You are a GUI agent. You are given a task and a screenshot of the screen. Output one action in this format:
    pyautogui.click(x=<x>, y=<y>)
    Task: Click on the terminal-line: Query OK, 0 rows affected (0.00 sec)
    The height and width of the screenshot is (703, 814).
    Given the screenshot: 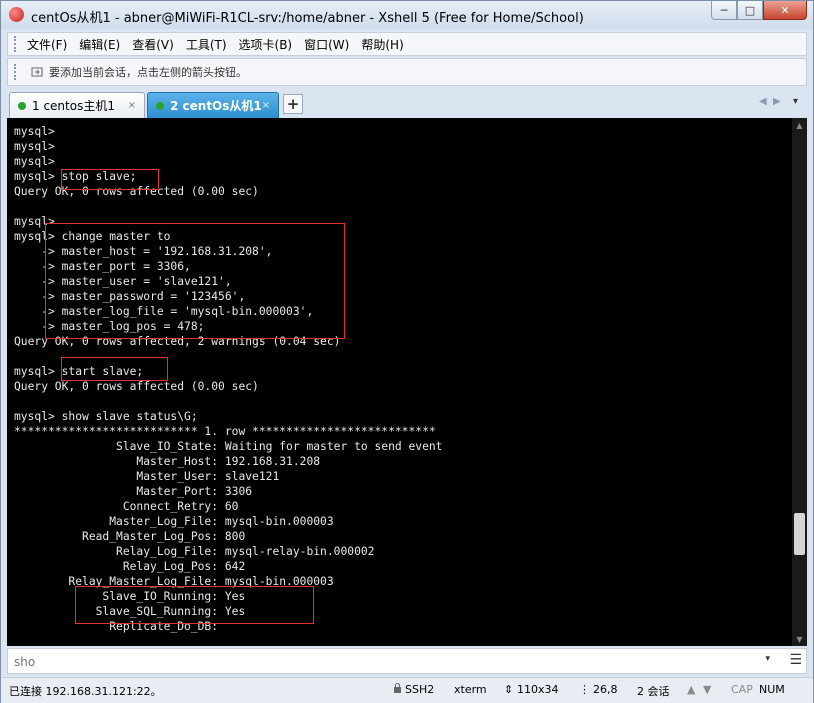 What is the action you would take?
    pyautogui.click(x=136, y=386)
    